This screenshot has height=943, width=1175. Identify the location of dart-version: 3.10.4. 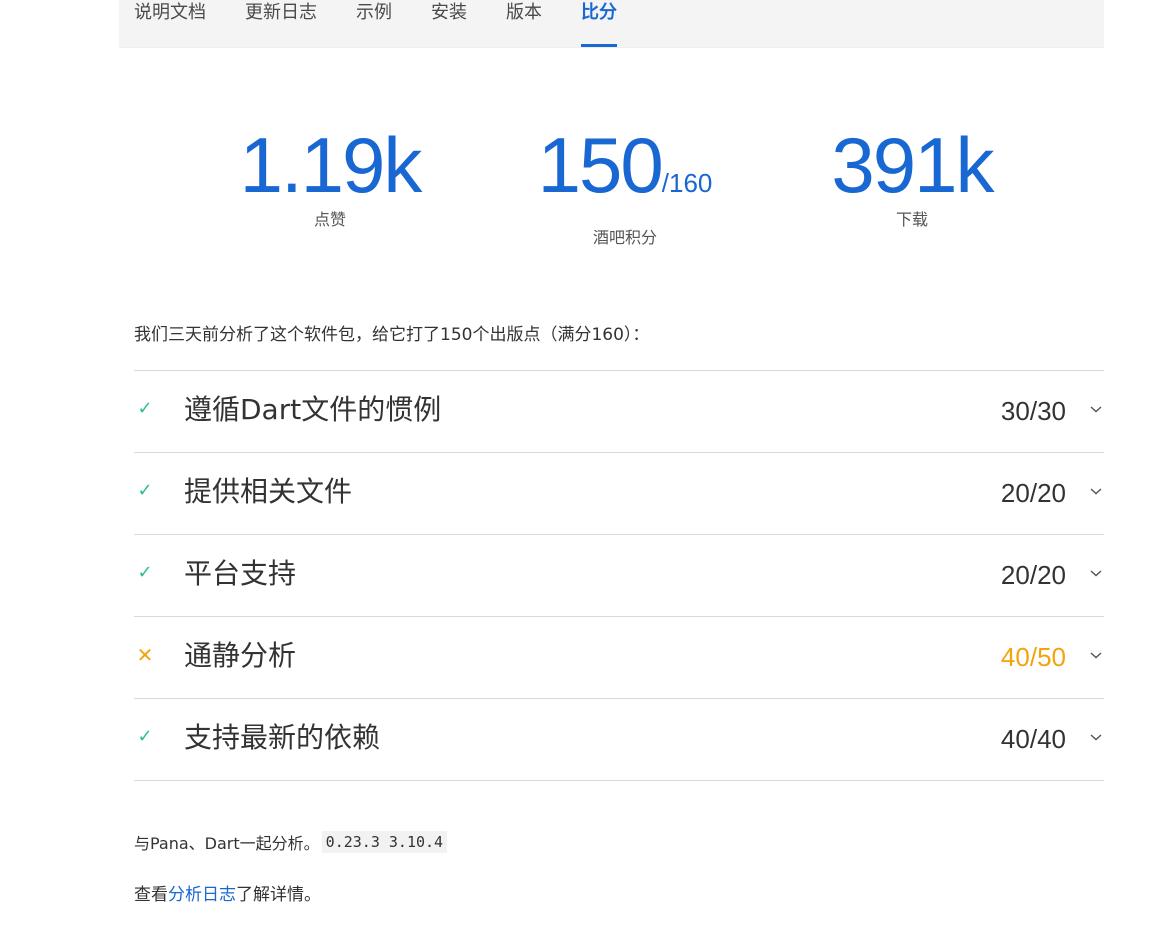
(416, 842).